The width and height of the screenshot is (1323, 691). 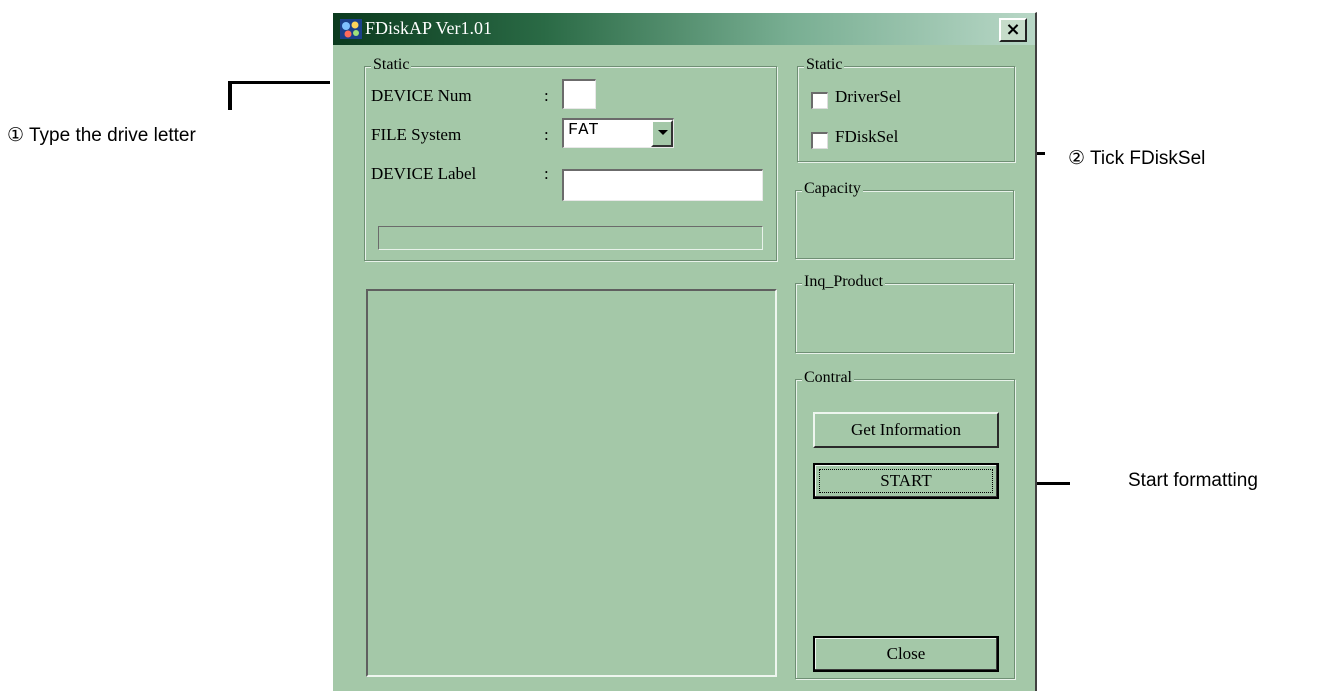 What do you see at coordinates (570, 238) in the screenshot?
I see `format-progress-bar` at bounding box center [570, 238].